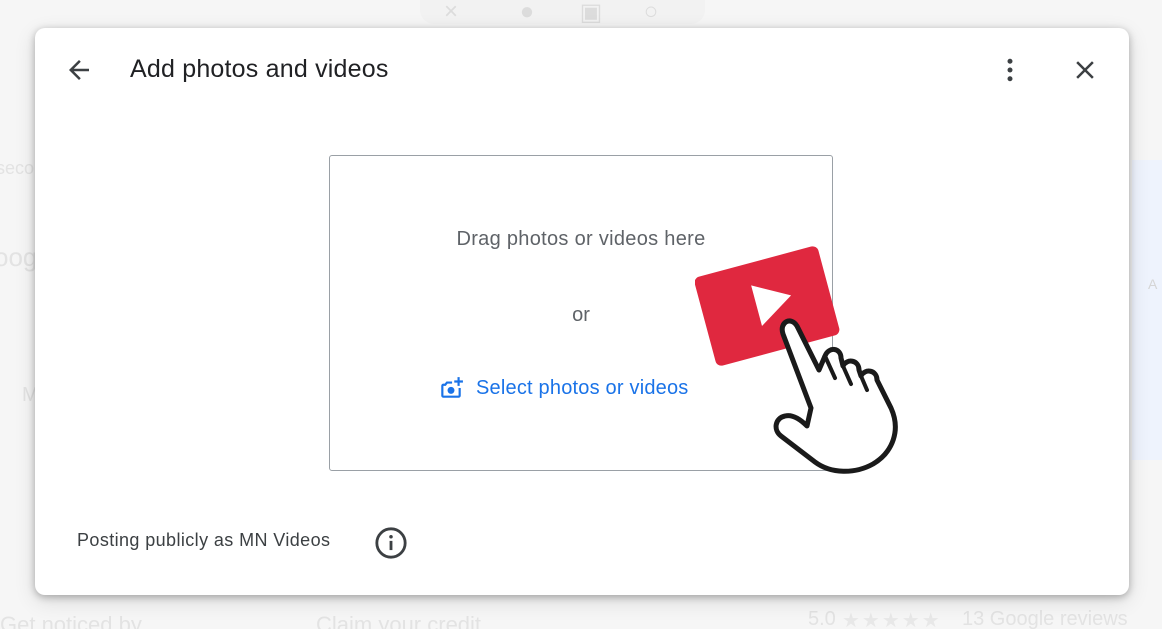  I want to click on info-button, so click(391, 543).